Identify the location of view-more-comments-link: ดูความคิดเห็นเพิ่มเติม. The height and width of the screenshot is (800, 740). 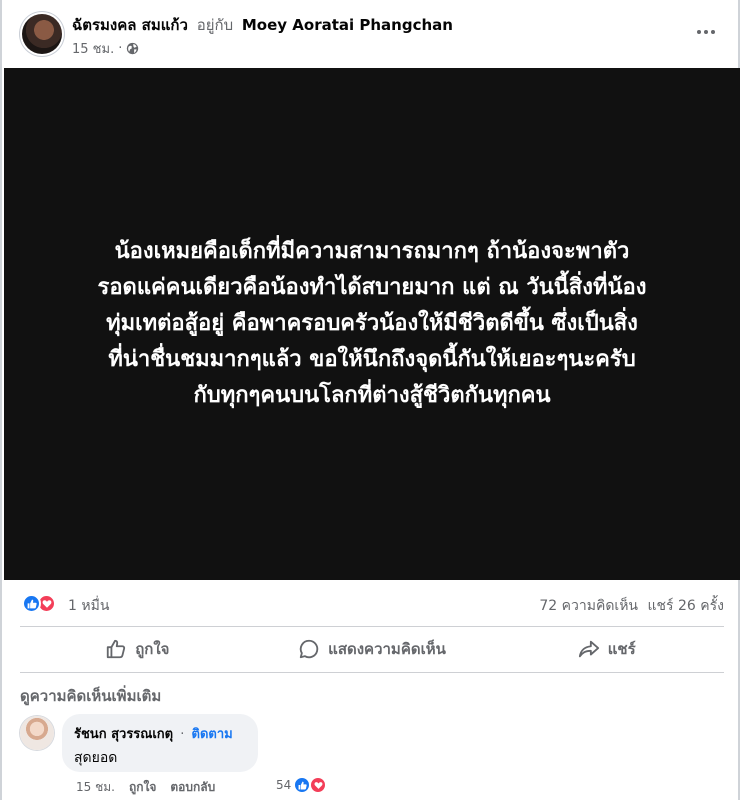
(90, 696).